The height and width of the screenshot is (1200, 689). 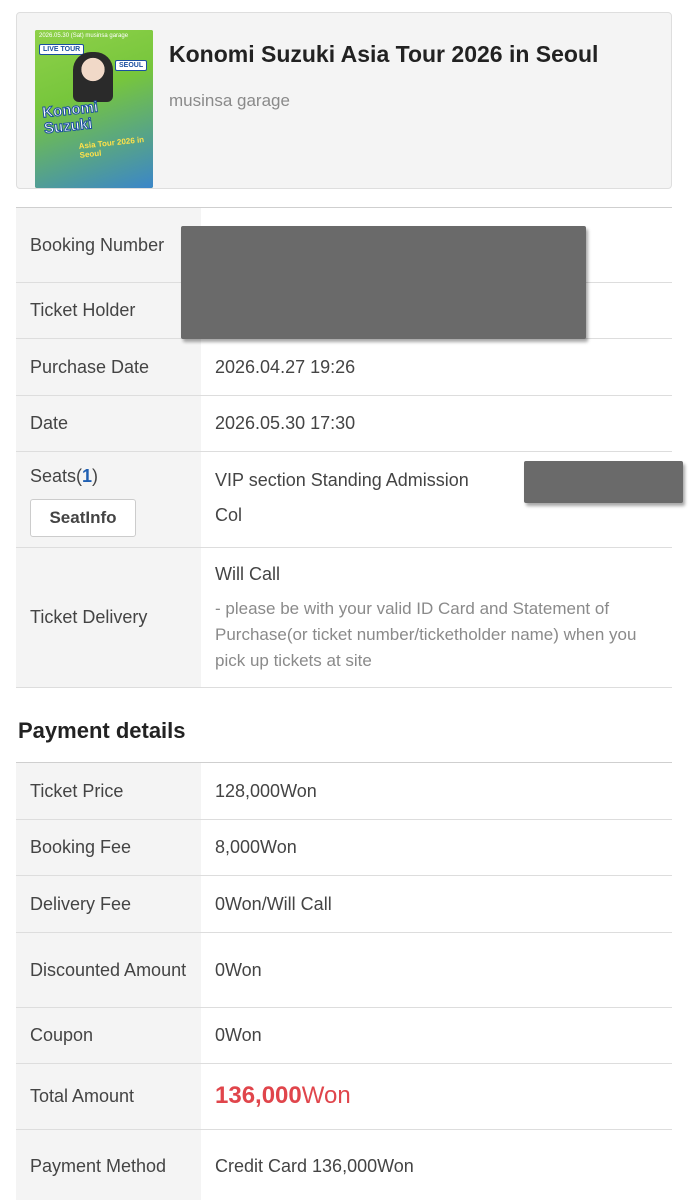 What do you see at coordinates (108, 367) in the screenshot?
I see `purchase-date-label: Purchase Date` at bounding box center [108, 367].